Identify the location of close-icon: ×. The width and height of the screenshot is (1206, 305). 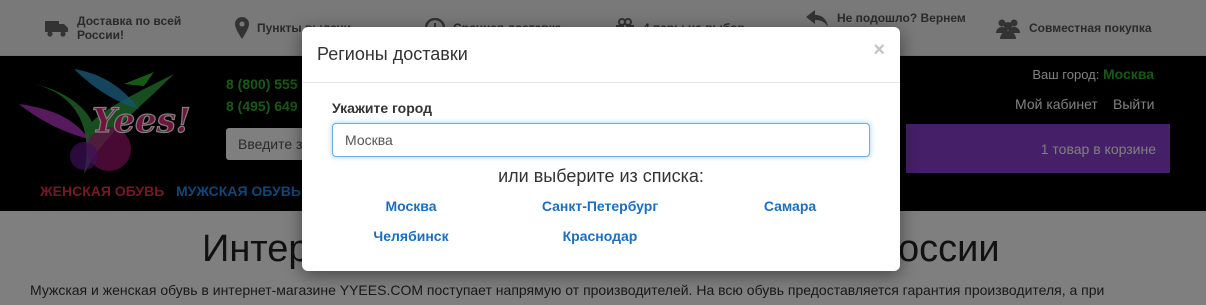
(879, 50).